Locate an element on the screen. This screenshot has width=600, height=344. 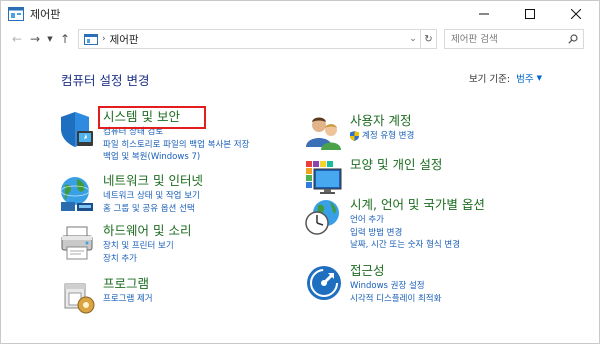
category-body: 하드웨어 및 소리 장치 및 프린터 보기 장치 추가 is located at coordinates (147, 244).